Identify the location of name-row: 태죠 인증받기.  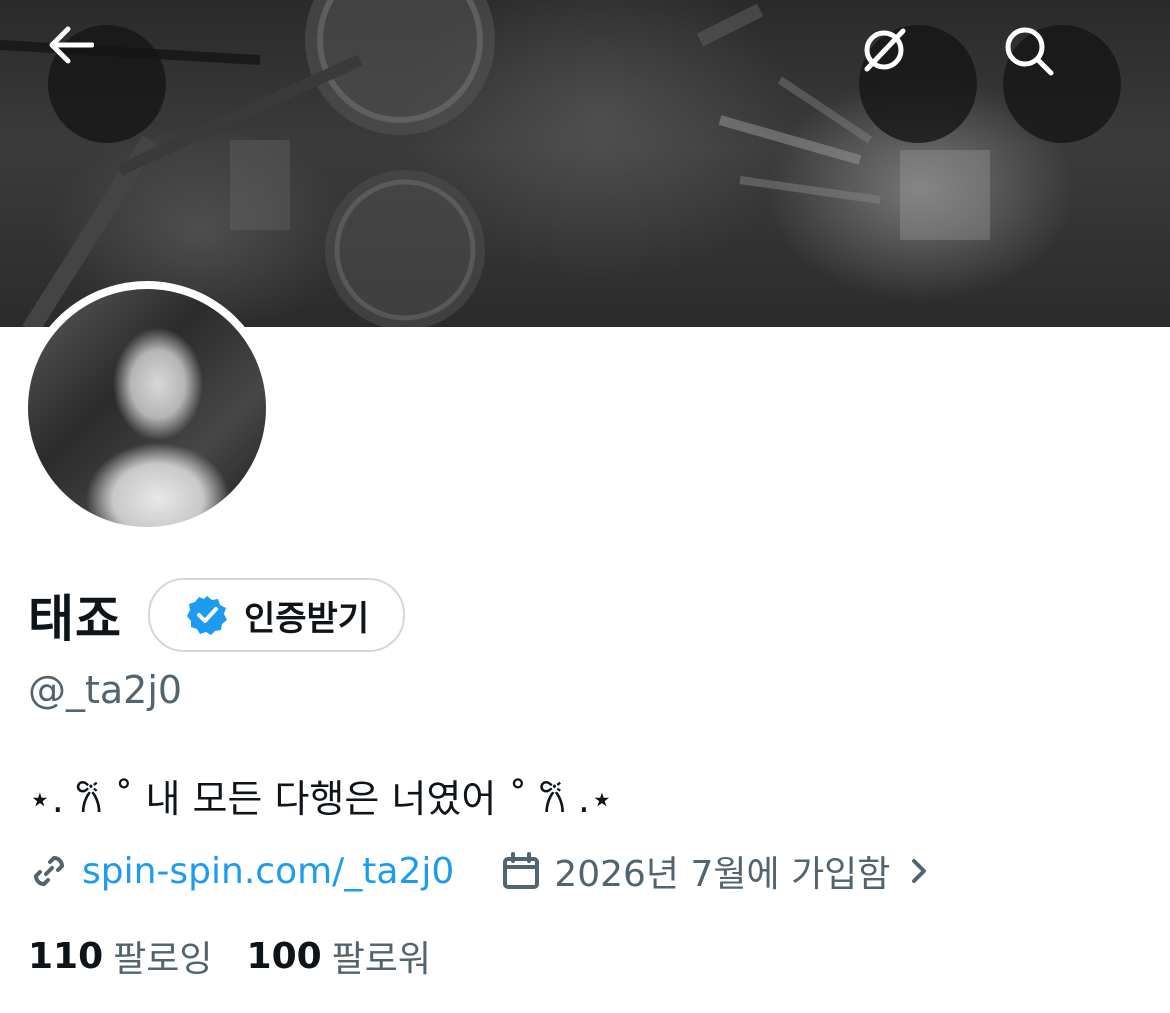
(217, 615).